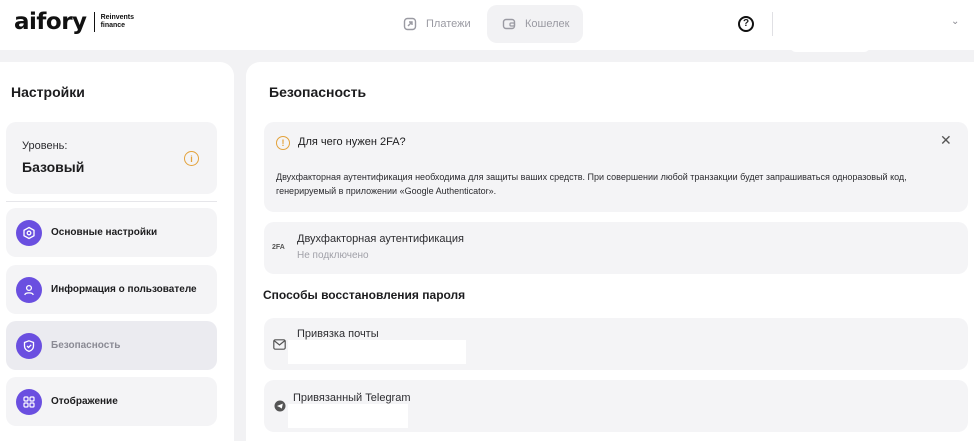  What do you see at coordinates (86, 345) in the screenshot?
I see `sidebar-item-label: Безопасность` at bounding box center [86, 345].